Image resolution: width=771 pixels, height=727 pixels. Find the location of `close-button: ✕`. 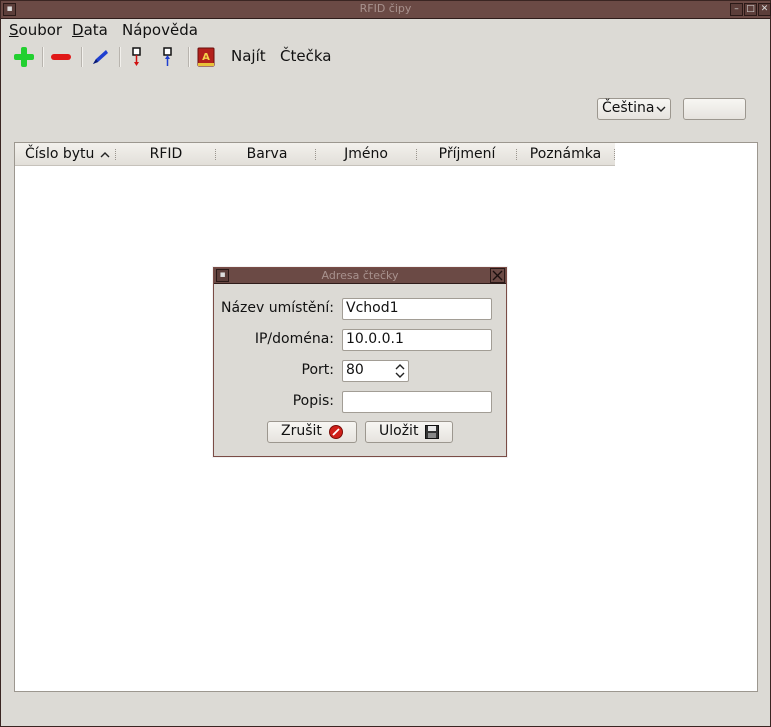

close-button: ✕ is located at coordinates (764, 9).